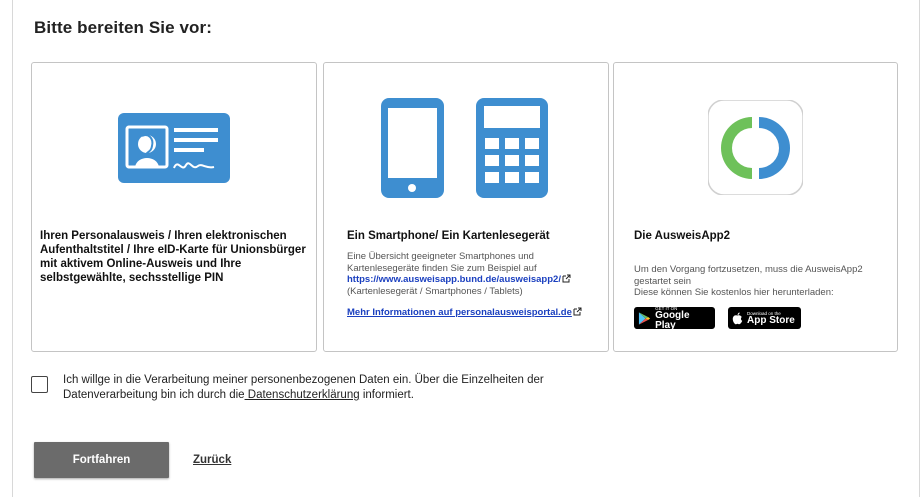  I want to click on consent-checkbox, so click(39, 384).